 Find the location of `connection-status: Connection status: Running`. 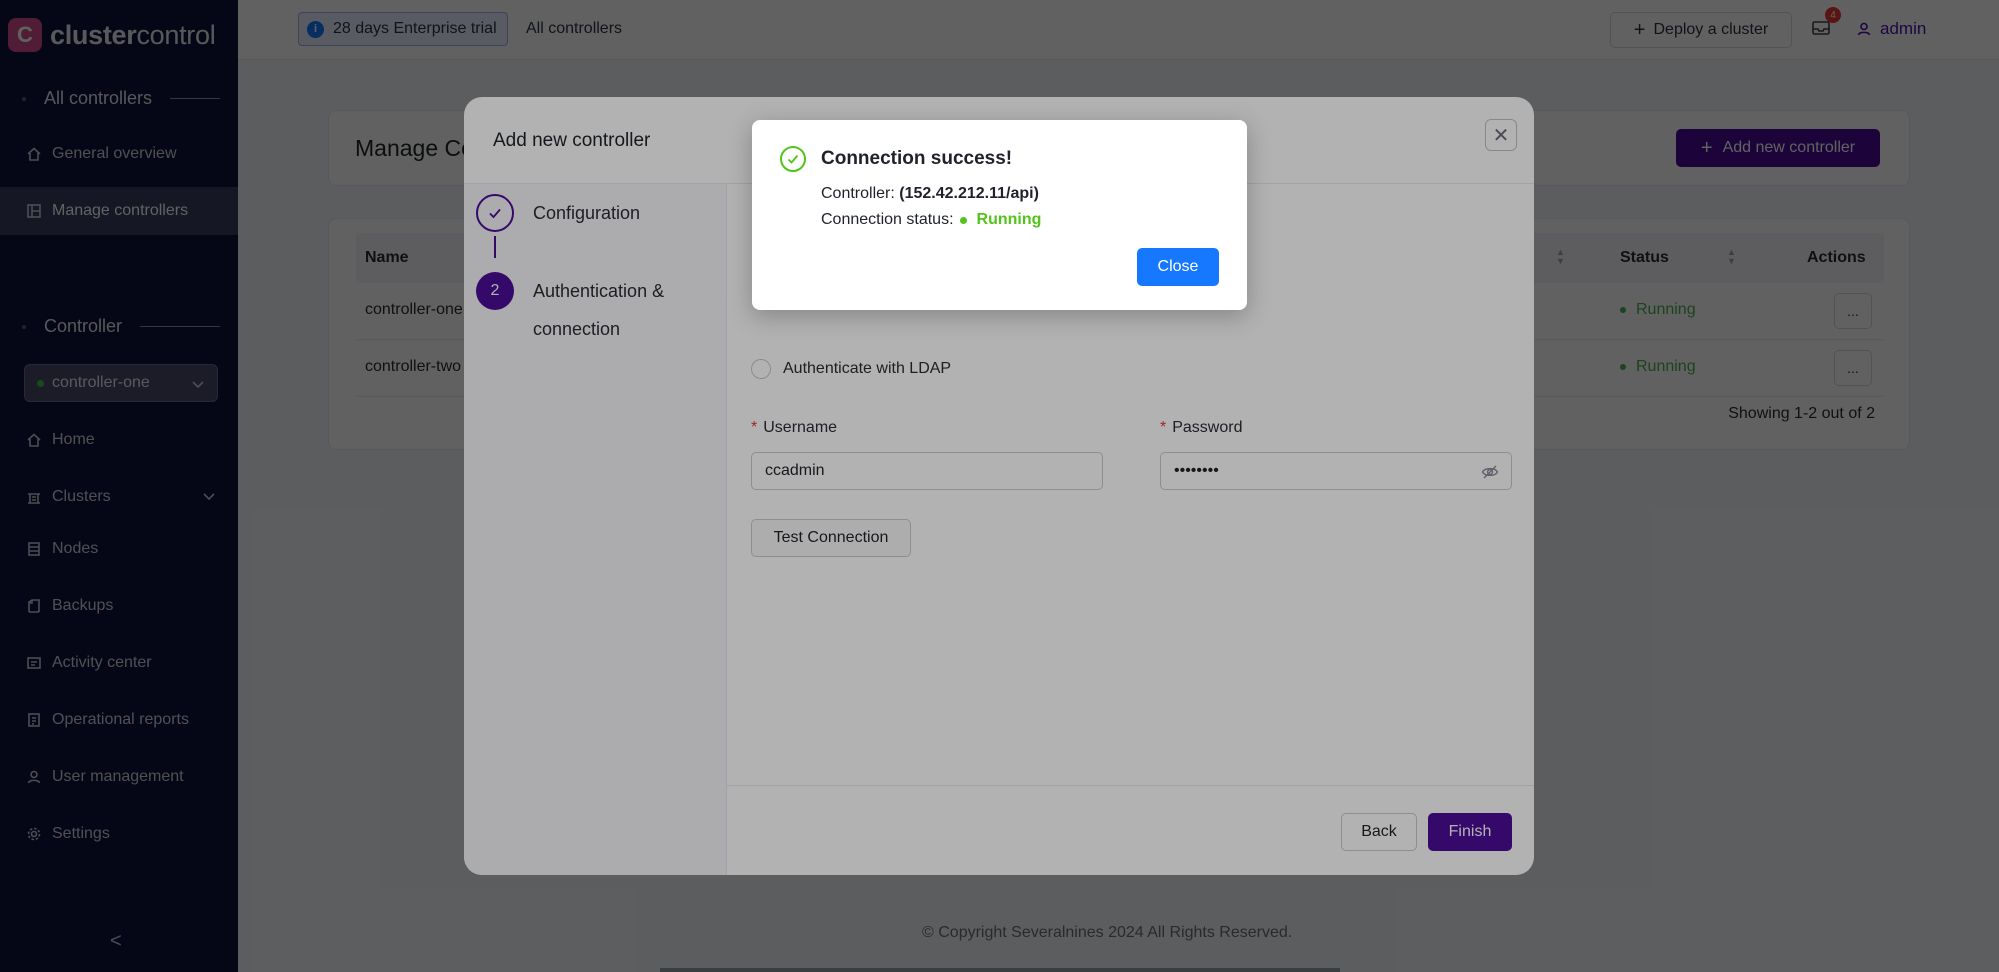

connection-status: Connection status: Running is located at coordinates (931, 219).